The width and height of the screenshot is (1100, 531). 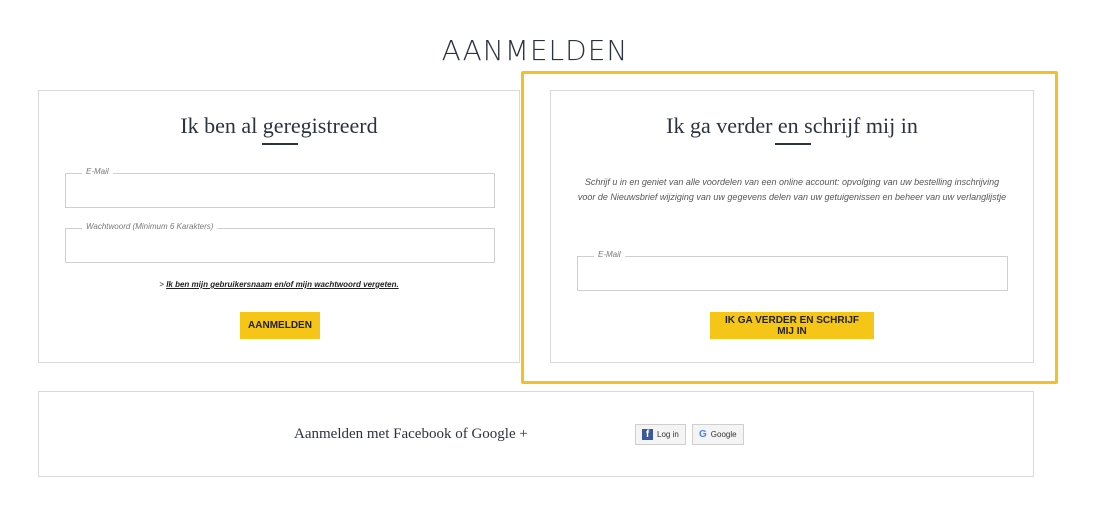 I want to click on login-title: Ik ben al geregistreerd, so click(x=279, y=125).